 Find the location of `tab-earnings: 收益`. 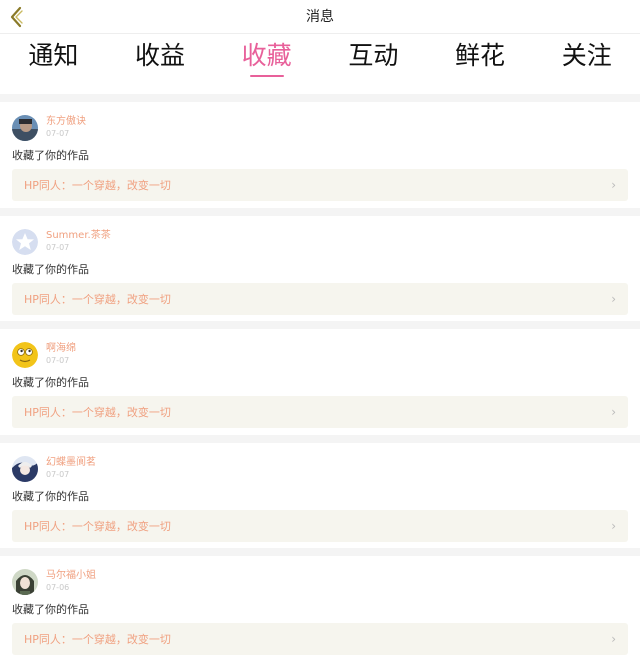

tab-earnings: 收益 is located at coordinates (160, 64).